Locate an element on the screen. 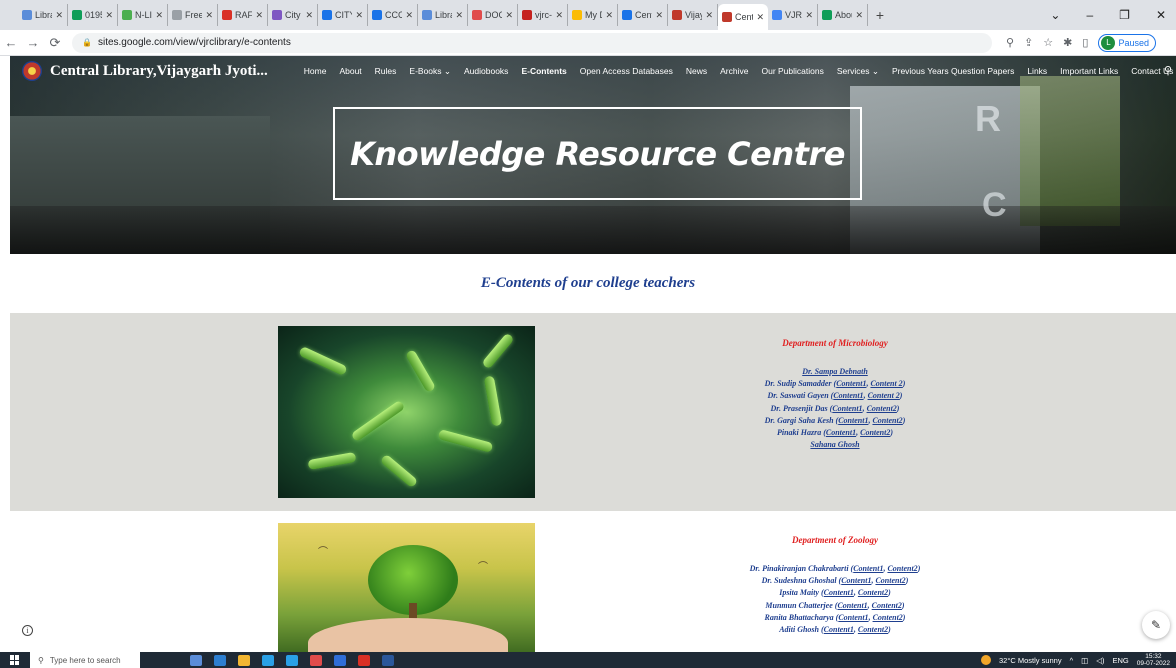  browser-tab-ccce: CCCE✕ is located at coordinates (393, 15).